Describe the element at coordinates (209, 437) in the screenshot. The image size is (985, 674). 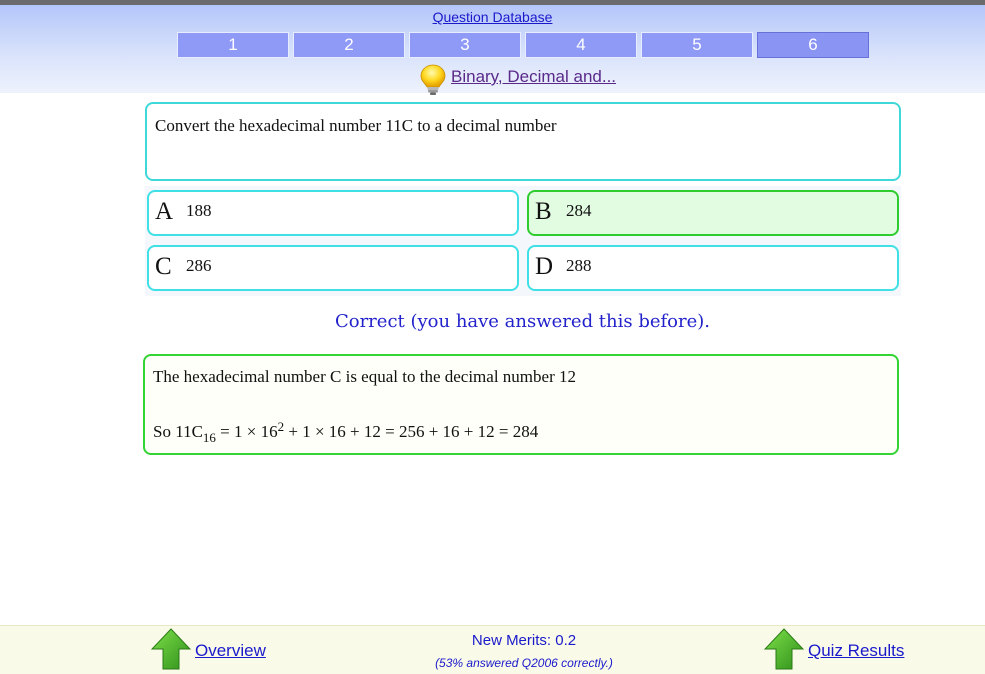
I see `explanation-subscript: 16` at that location.